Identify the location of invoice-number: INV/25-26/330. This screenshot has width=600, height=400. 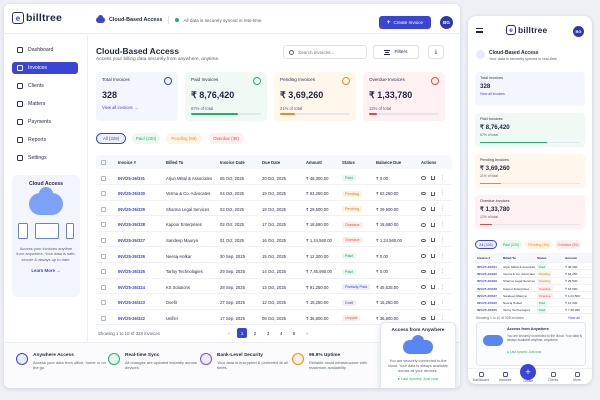
(131, 194).